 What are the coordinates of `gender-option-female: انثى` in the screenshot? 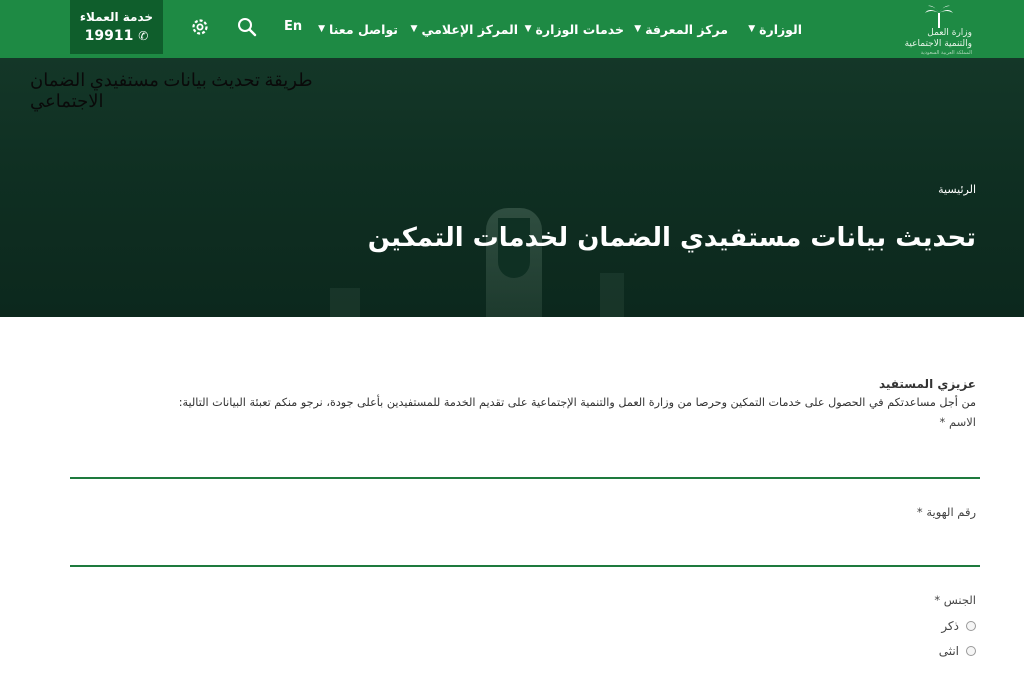 It's located at (957, 651).